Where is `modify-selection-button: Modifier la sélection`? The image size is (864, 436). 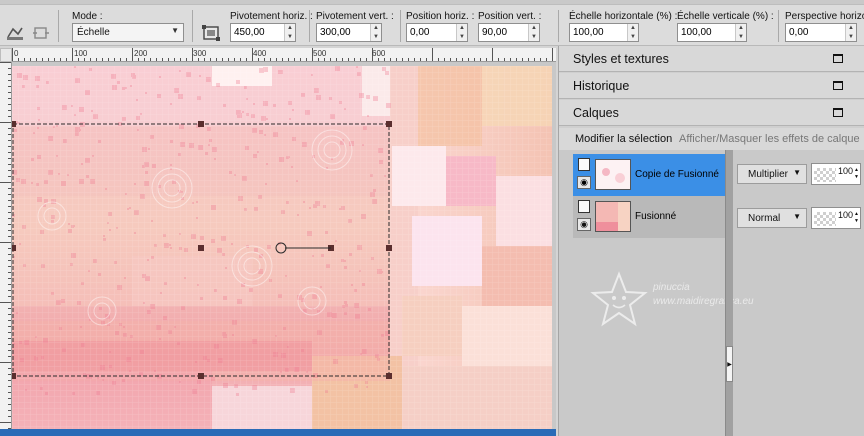 modify-selection-button: Modifier la sélection is located at coordinates (623, 139).